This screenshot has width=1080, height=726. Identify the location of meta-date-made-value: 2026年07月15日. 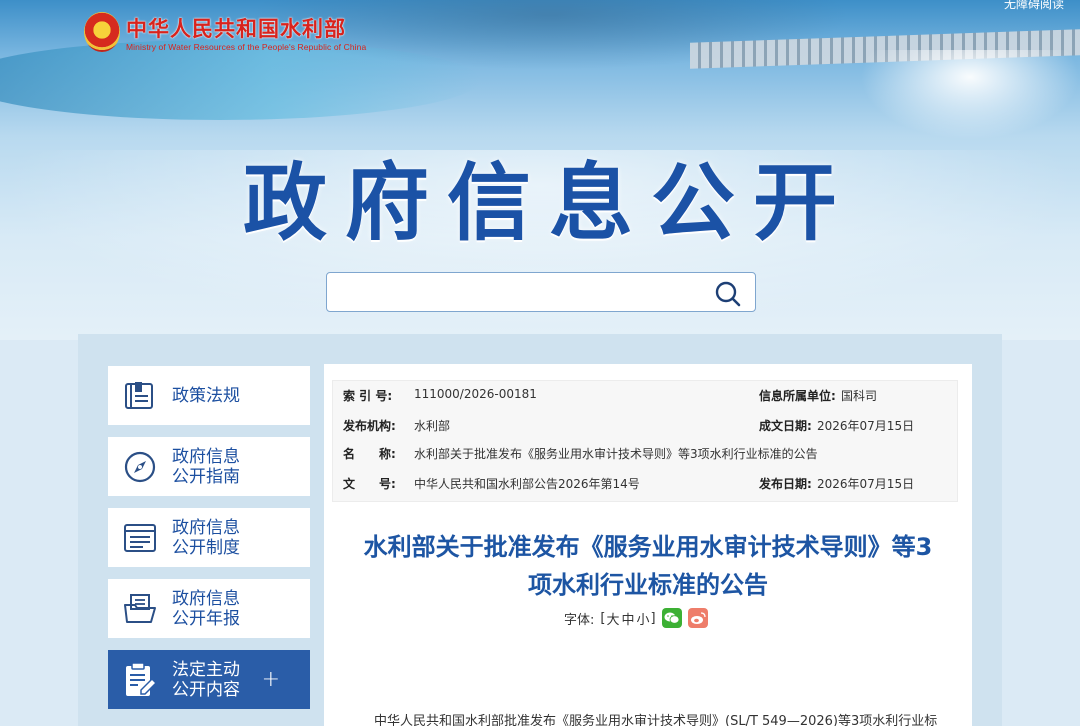
(866, 426).